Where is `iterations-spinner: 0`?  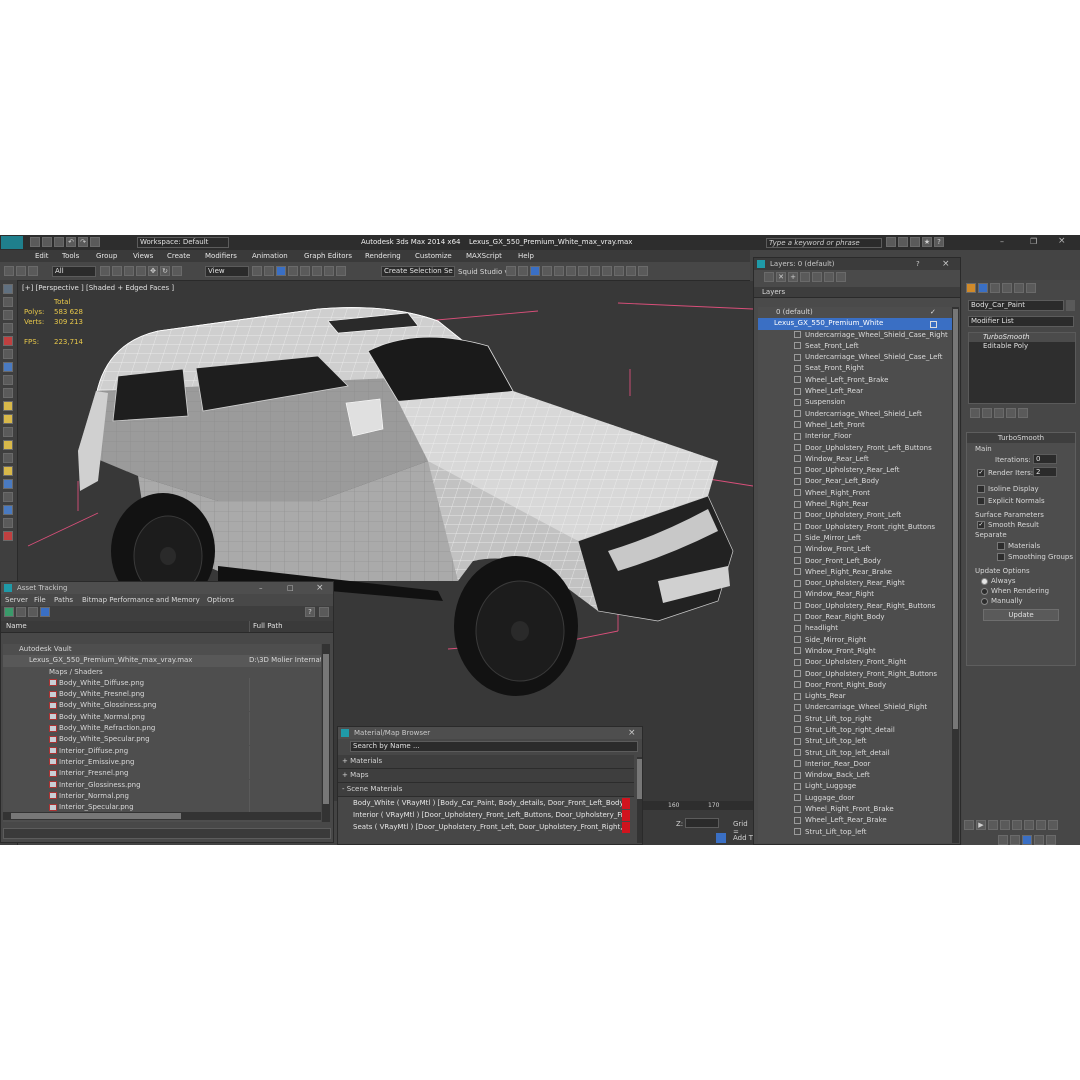
iterations-spinner: 0 is located at coordinates (1045, 459).